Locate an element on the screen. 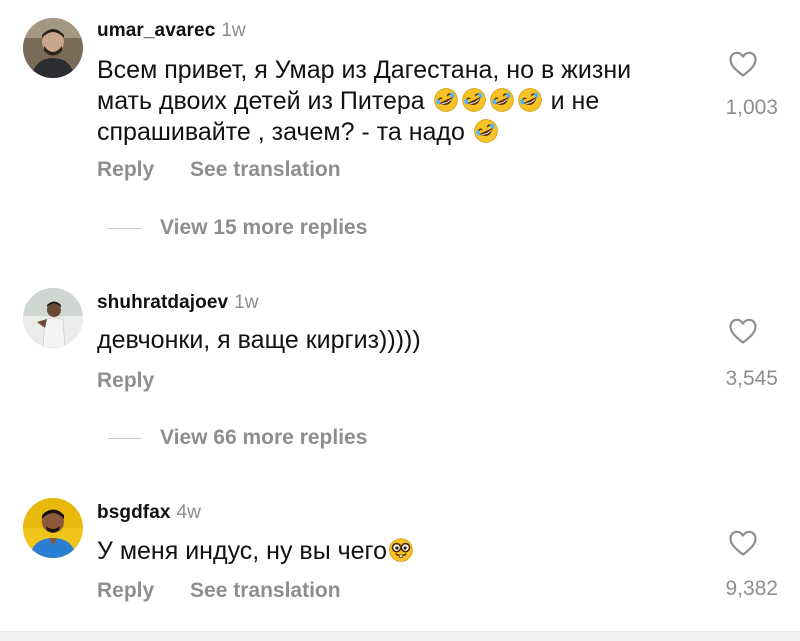 Image resolution: width=800 pixels, height=641 pixels. view-more-replies-button: View 66 more replies is located at coordinates (237, 438).